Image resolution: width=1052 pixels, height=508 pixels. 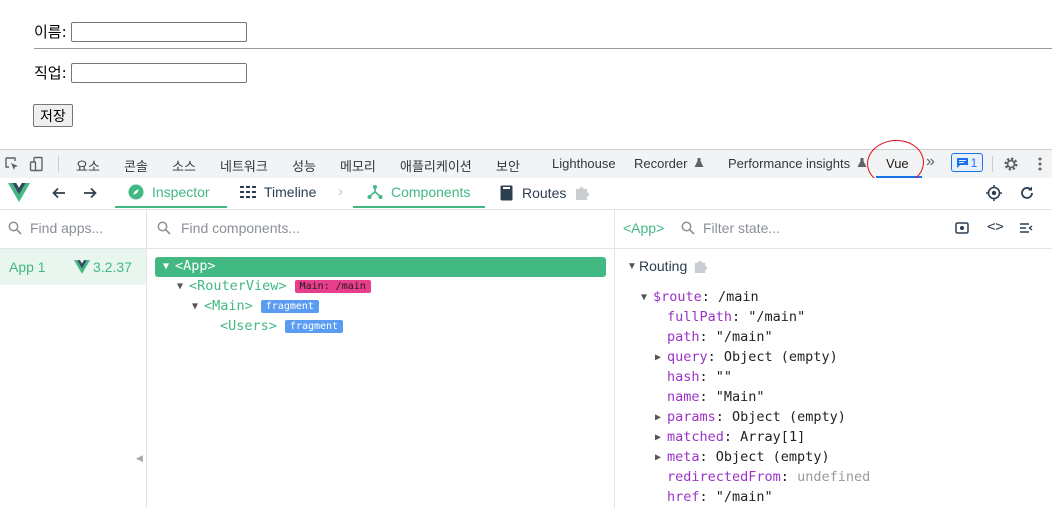 What do you see at coordinates (274, 286) in the screenshot?
I see `tree-node-routerview: ▼ <RouterView> Main: /main` at bounding box center [274, 286].